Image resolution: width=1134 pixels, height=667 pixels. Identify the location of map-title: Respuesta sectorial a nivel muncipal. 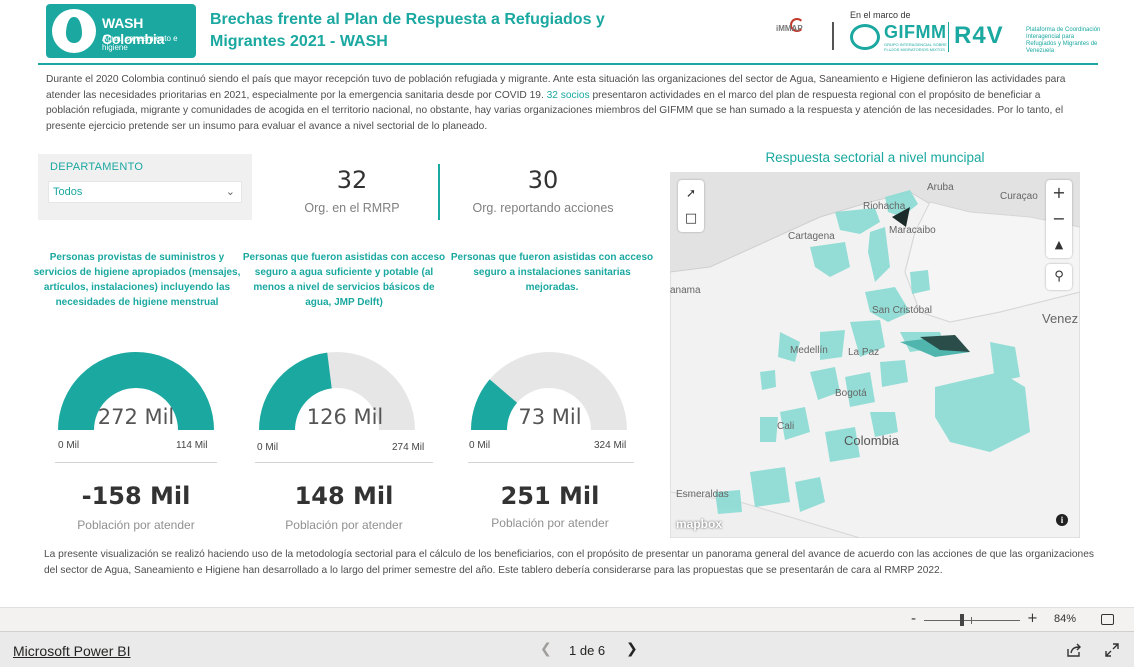
(875, 157).